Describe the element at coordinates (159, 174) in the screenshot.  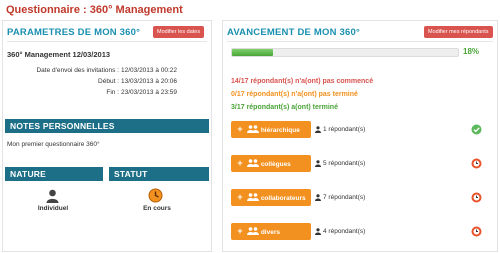
I see `statut-header: STATUT` at that location.